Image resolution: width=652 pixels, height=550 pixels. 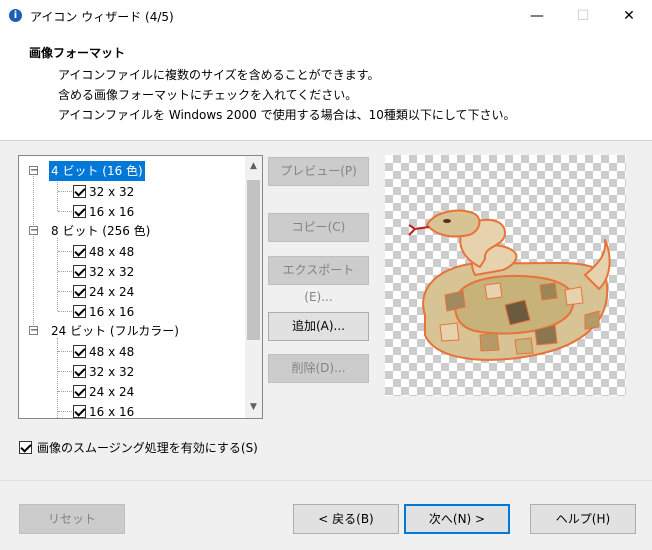 What do you see at coordinates (318, 227) in the screenshot?
I see `copy-button: コピー(C)` at bounding box center [318, 227].